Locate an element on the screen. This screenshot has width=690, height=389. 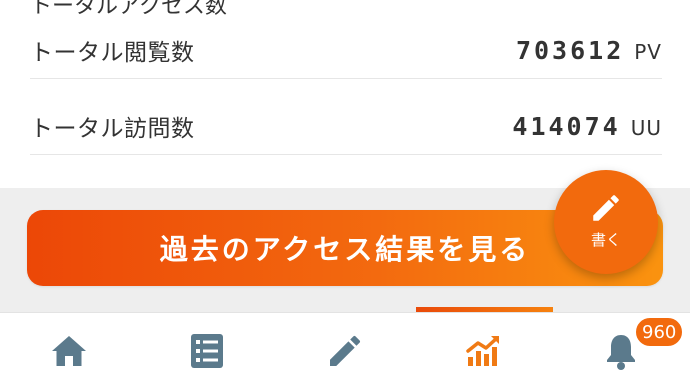
past-access-results-label: 過去のアクセス結果を見る is located at coordinates (345, 249).